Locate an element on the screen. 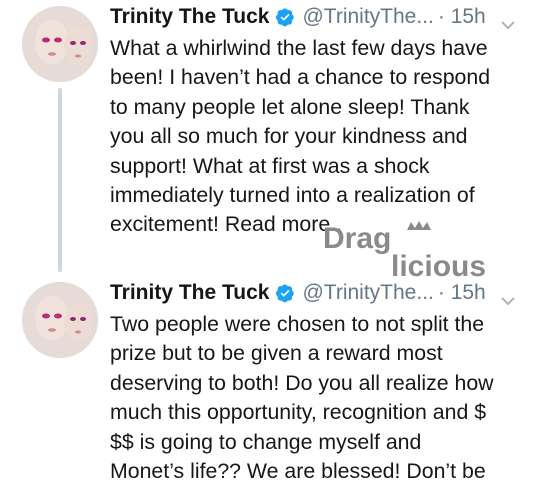 This screenshot has height=486, width=534. tweet-text-line: much this opportunity, recognition and $ is located at coordinates (298, 412).